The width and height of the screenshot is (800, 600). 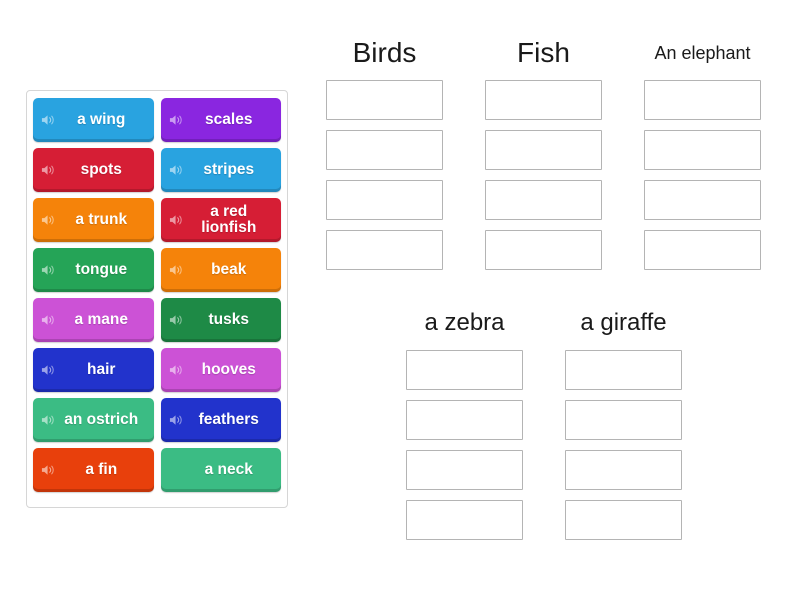 I want to click on word-tile: tongue, so click(x=93, y=270).